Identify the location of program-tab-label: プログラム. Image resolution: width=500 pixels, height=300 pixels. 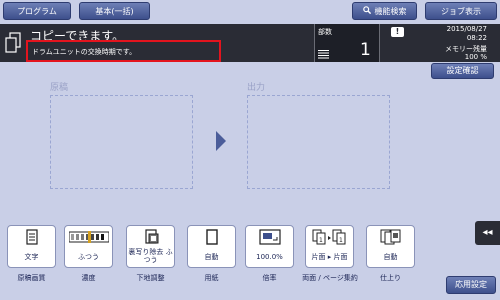
(37, 11).